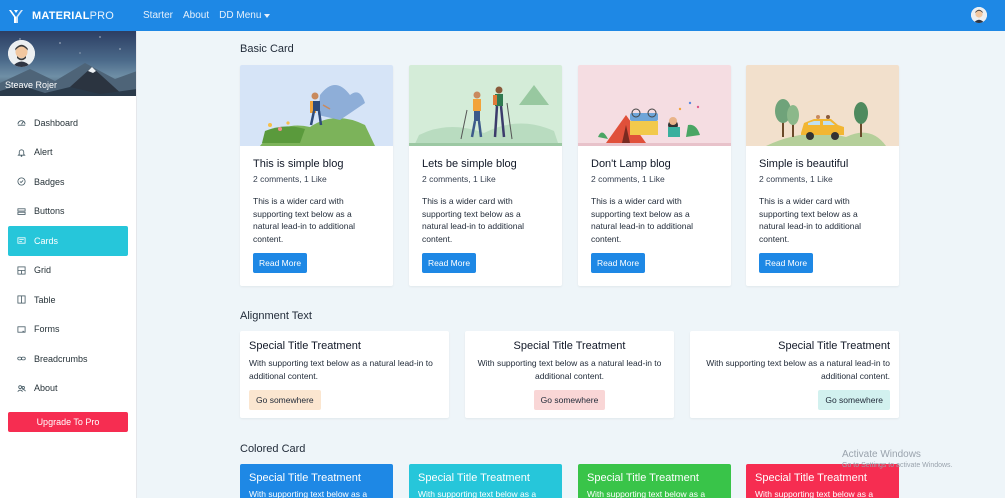 The width and height of the screenshot is (1005, 498). What do you see at coordinates (45, 299) in the screenshot?
I see `sidebar-item-label: Table` at bounding box center [45, 299].